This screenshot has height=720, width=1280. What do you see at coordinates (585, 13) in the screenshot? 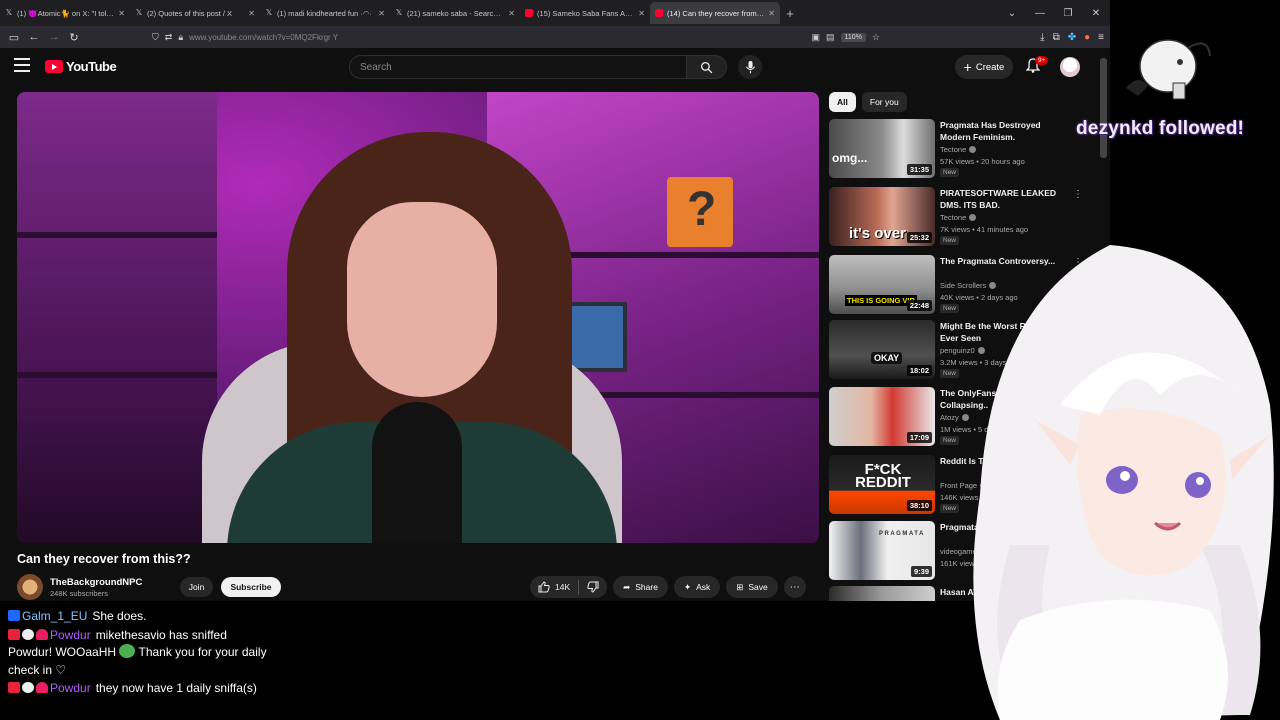
I see `browser-tab: (15) Sameko Saba Fans Are HA ✕` at bounding box center [585, 13].